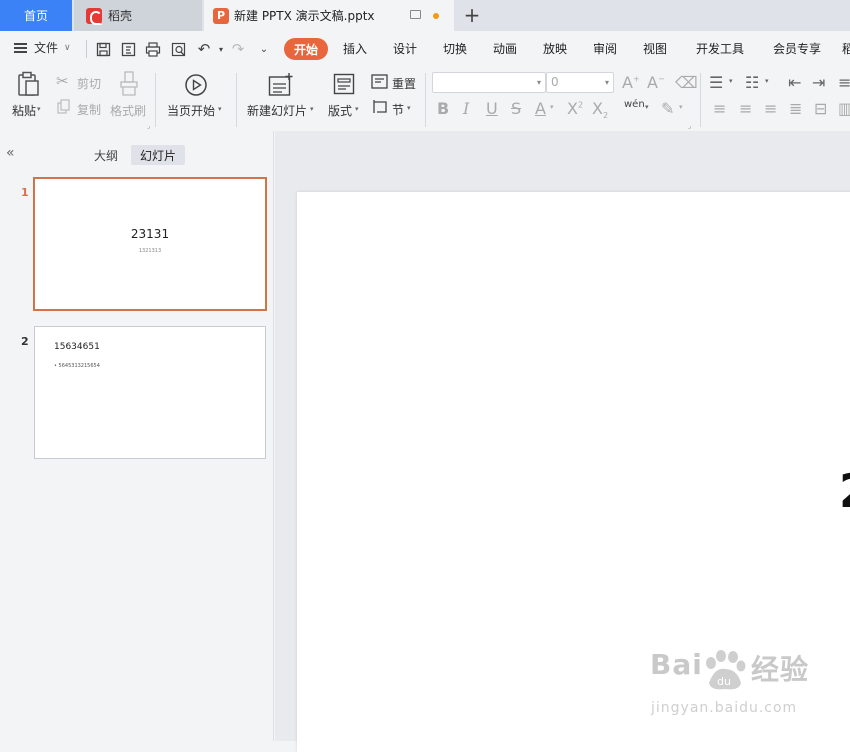  What do you see at coordinates (575, 108) in the screenshot?
I see `superscript-icon: X2` at bounding box center [575, 108].